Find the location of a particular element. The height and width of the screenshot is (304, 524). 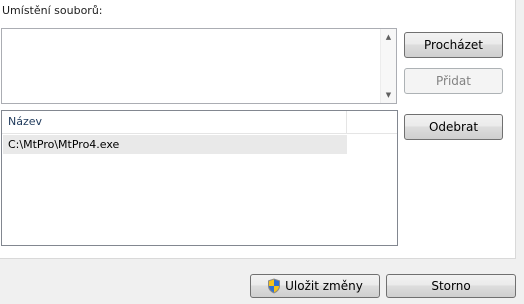

uac-shield-icon is located at coordinates (274, 286).